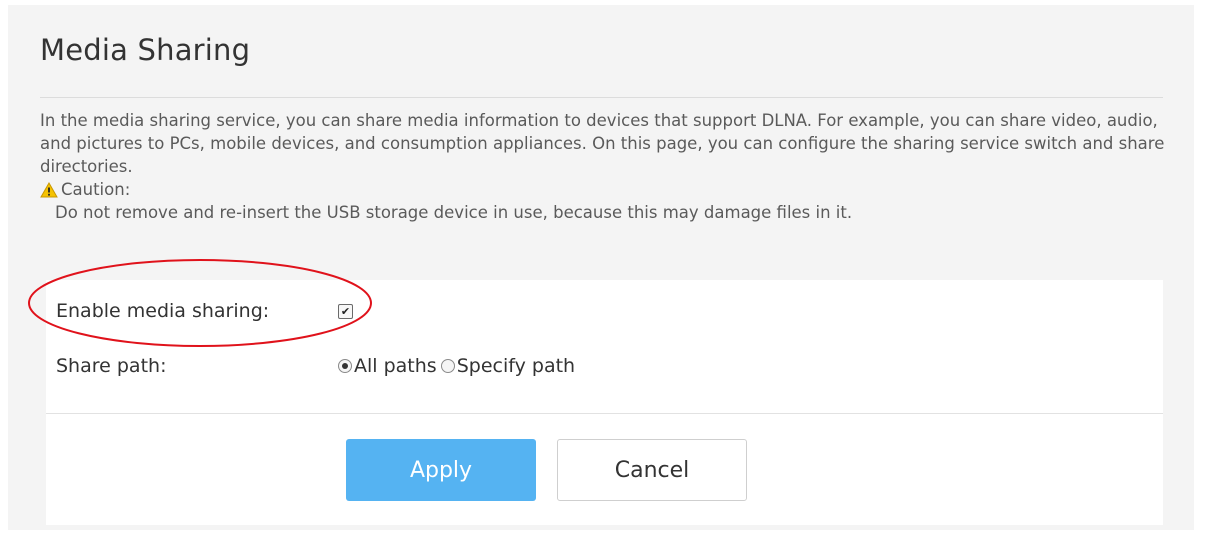  What do you see at coordinates (604, 413) in the screenshot?
I see `form-divider` at bounding box center [604, 413].